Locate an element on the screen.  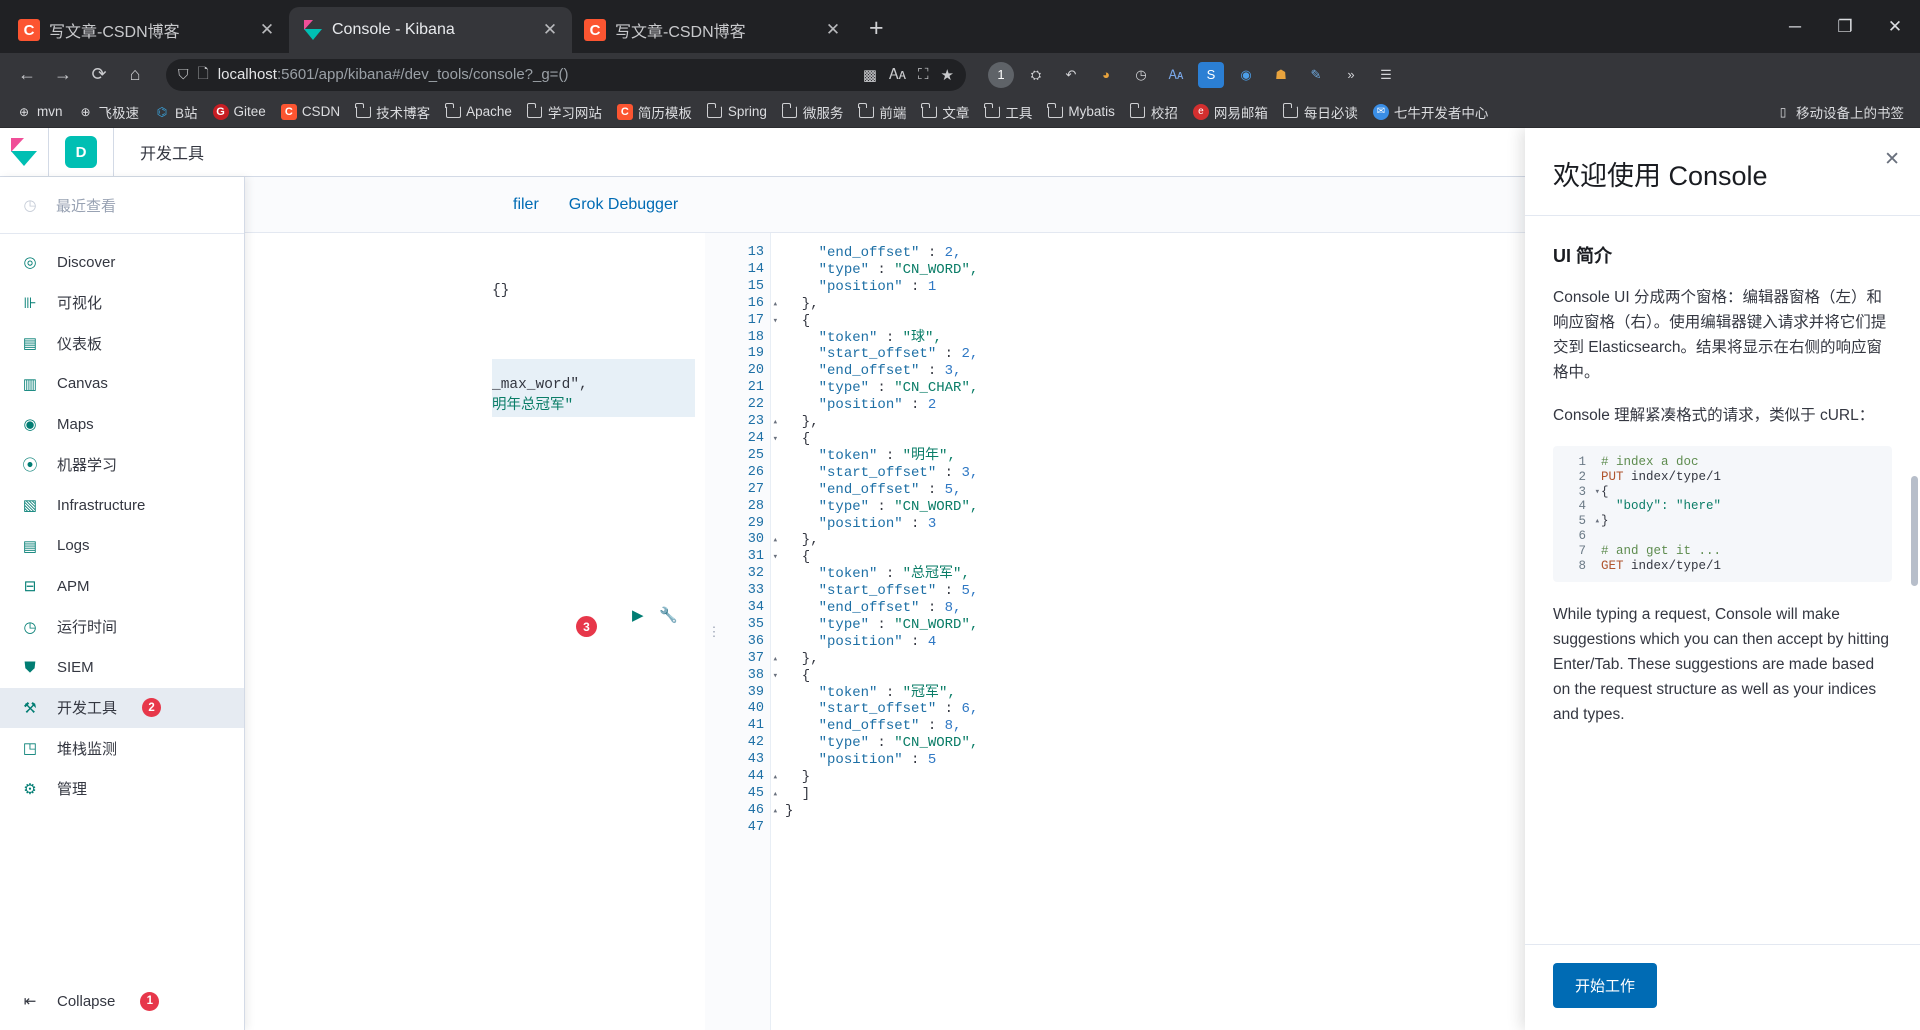
reload-icon: ⟳ is located at coordinates (99, 75).